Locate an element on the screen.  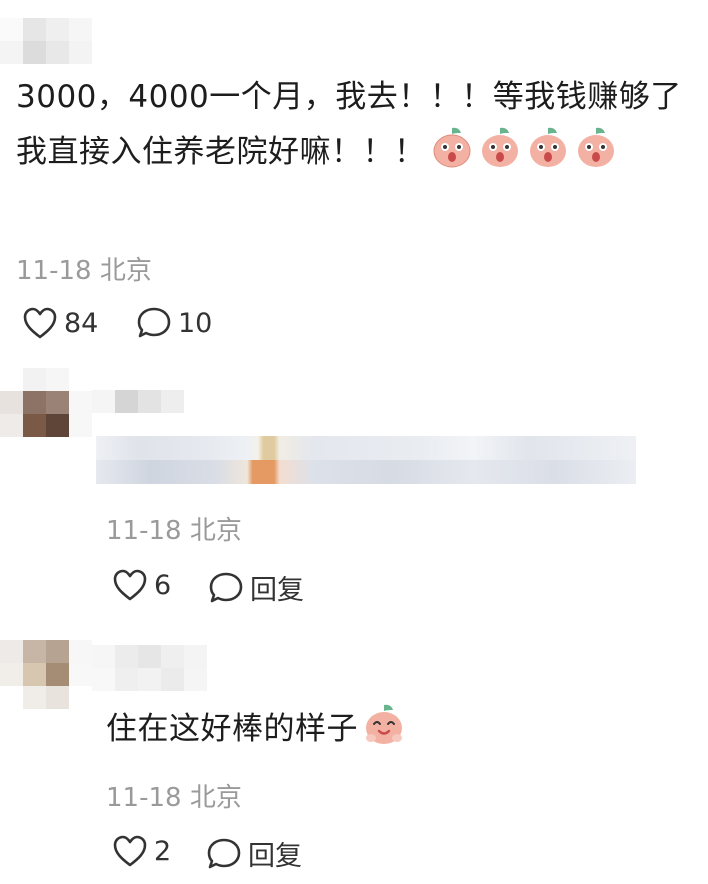
like-count: 2 is located at coordinates (163, 851).